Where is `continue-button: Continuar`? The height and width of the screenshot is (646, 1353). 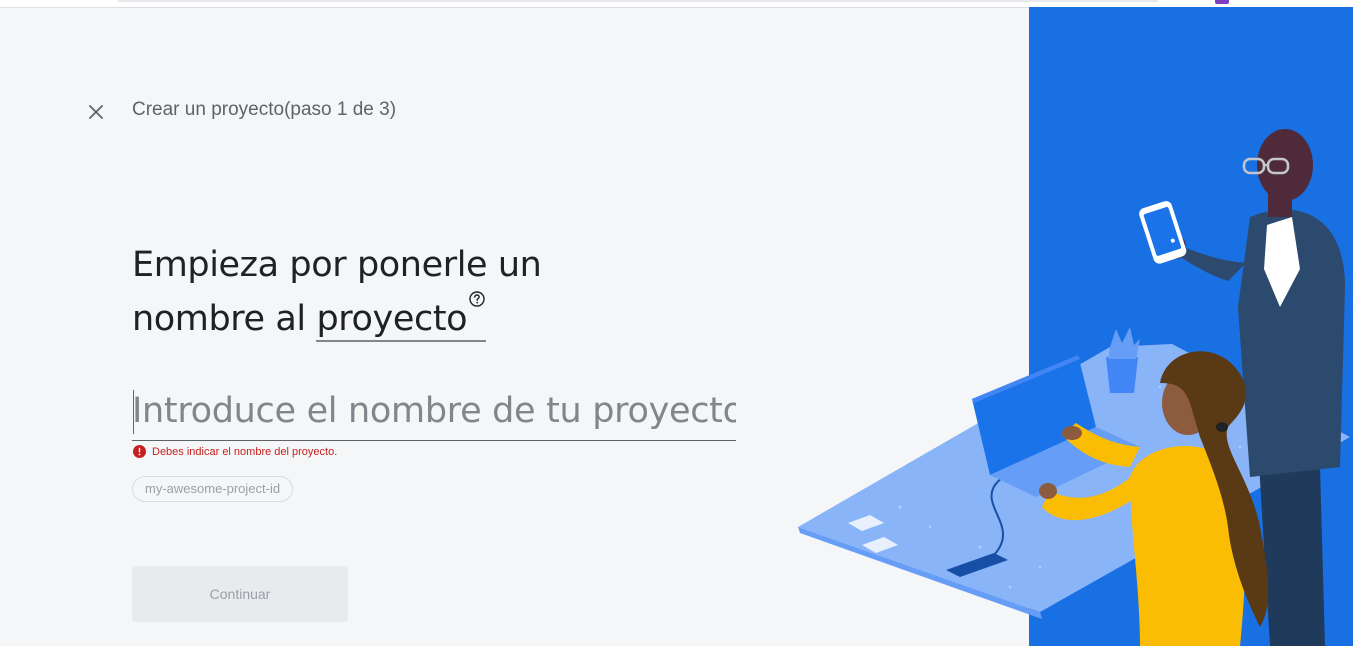 continue-button: Continuar is located at coordinates (240, 594).